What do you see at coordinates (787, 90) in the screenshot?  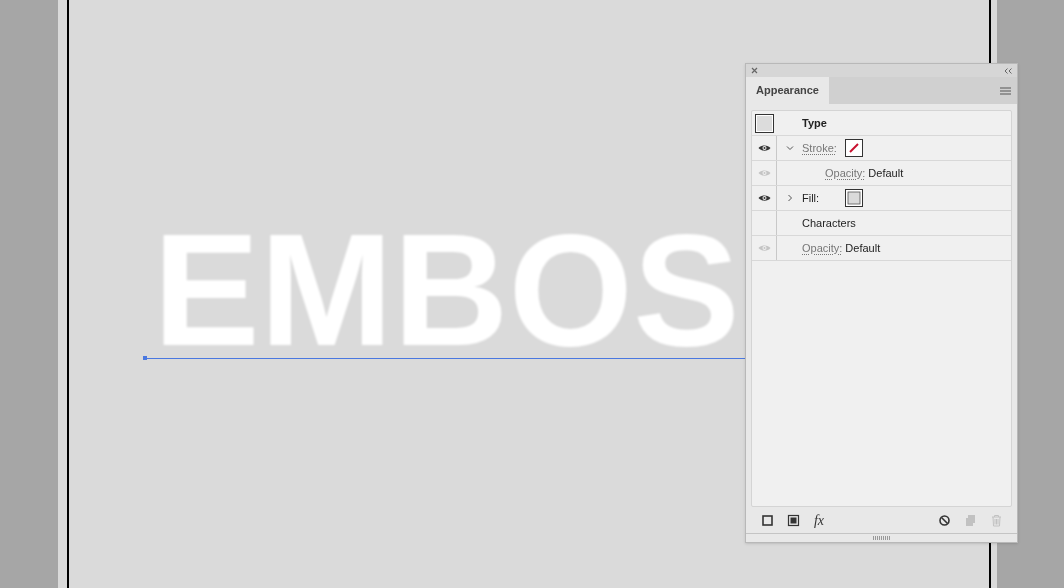 I see `panel-tab: Appearance` at bounding box center [787, 90].